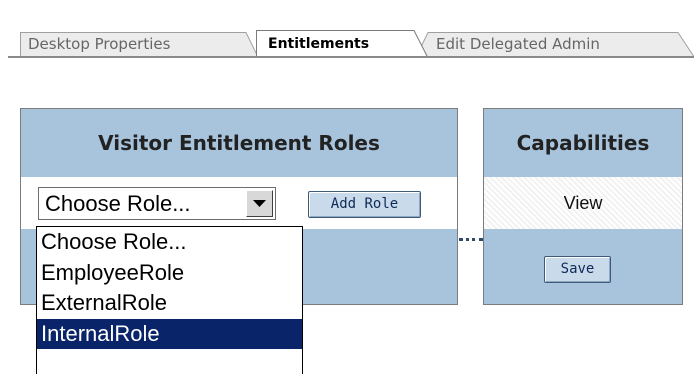  What do you see at coordinates (351, 57) in the screenshot?
I see `tab-divider` at bounding box center [351, 57].